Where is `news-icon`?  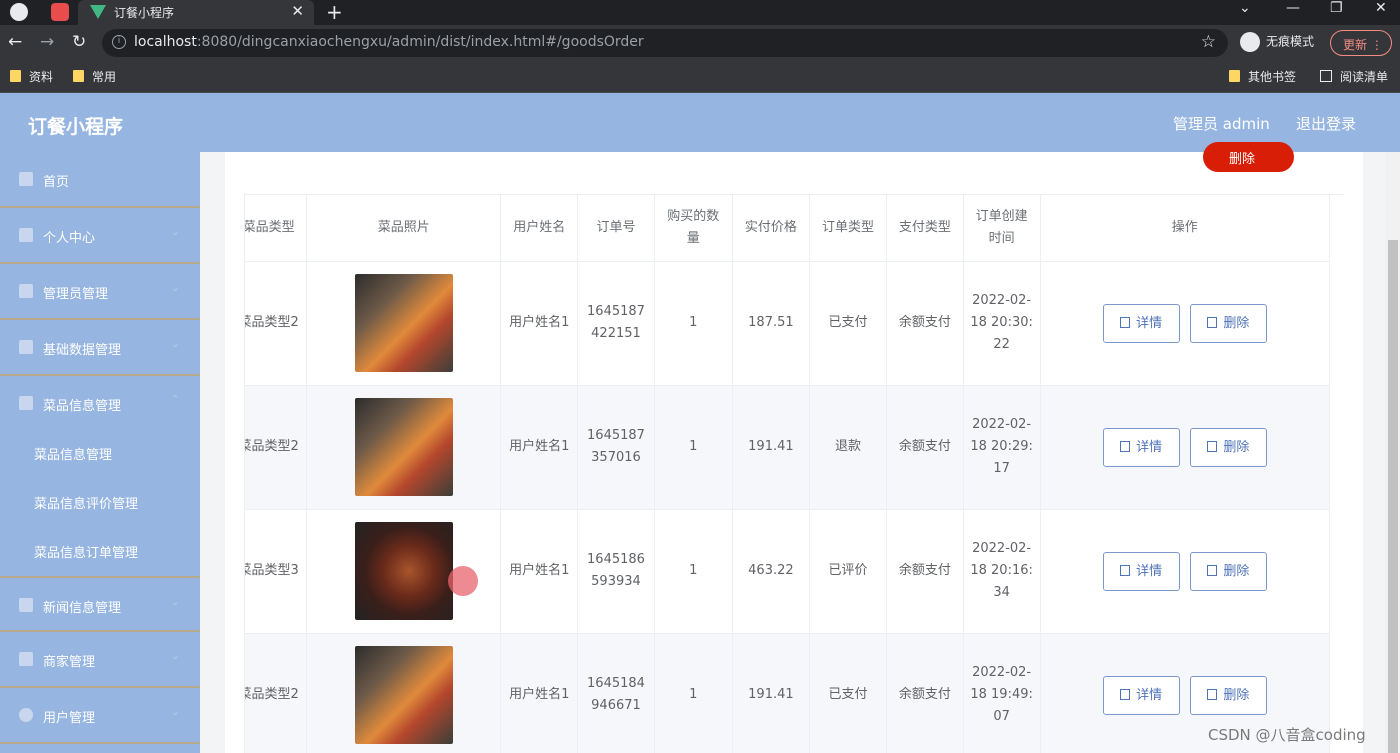 news-icon is located at coordinates (26, 605).